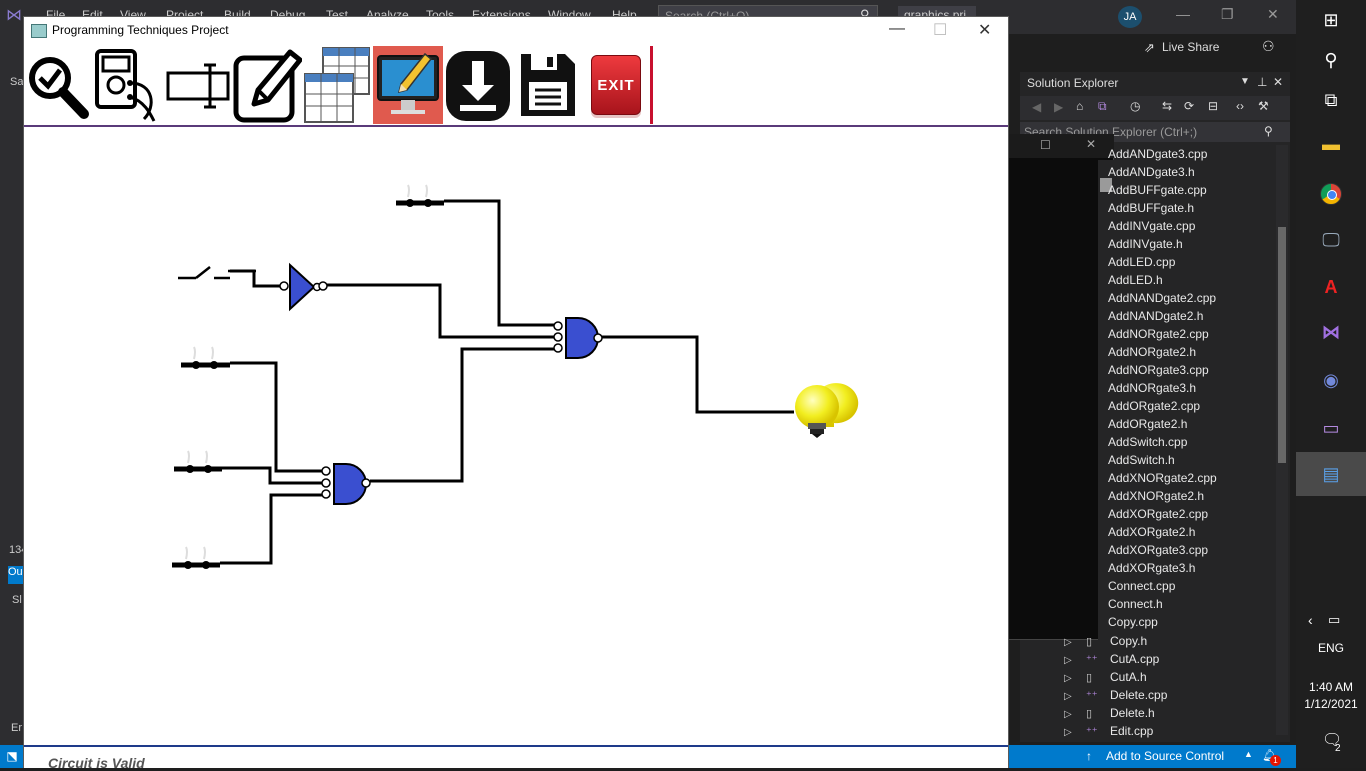 The image size is (1366, 771). What do you see at coordinates (1331, 428) in the screenshot?
I see `vs-debug-console-icon: ▭` at bounding box center [1331, 428].